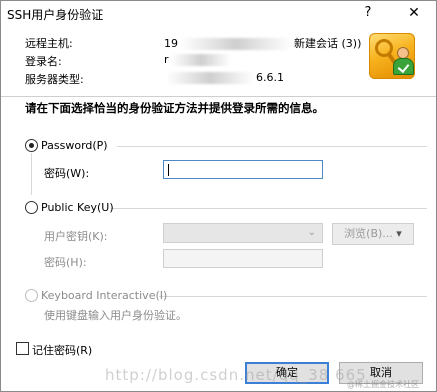 This screenshot has width=437, height=392. What do you see at coordinates (74, 145) in the screenshot?
I see `password-option-label: Password(P)` at bounding box center [74, 145].